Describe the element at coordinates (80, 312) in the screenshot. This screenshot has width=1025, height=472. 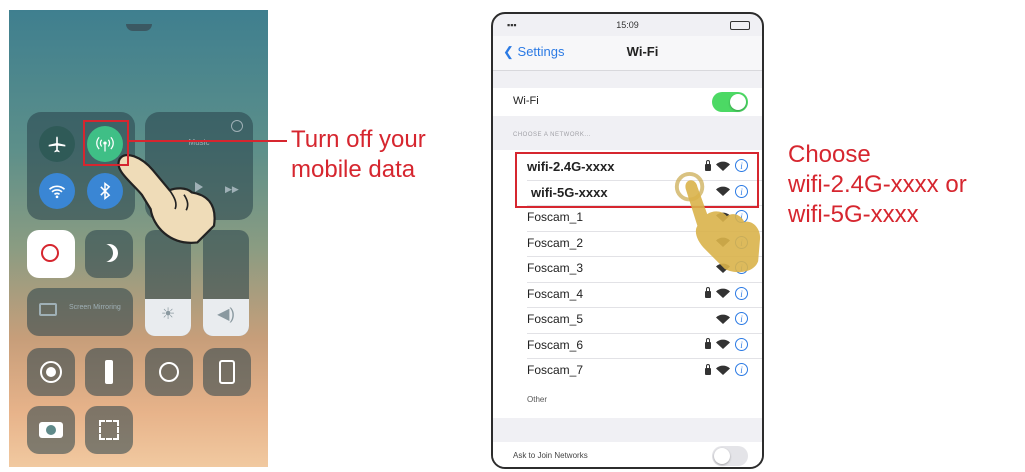
I see `screen-mirroring-button: Screen Mirroring` at that location.